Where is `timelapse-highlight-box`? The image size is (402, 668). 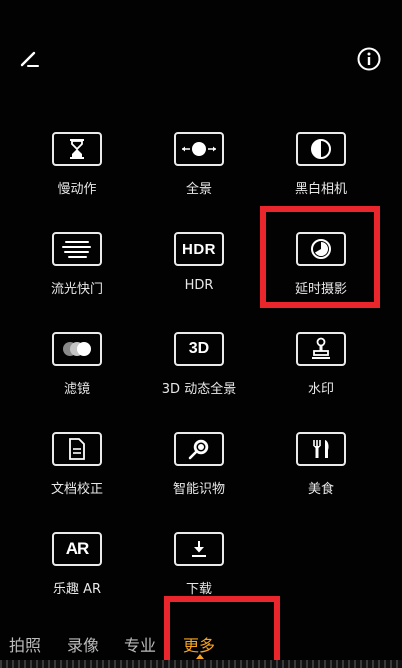 timelapse-highlight-box is located at coordinates (320, 257).